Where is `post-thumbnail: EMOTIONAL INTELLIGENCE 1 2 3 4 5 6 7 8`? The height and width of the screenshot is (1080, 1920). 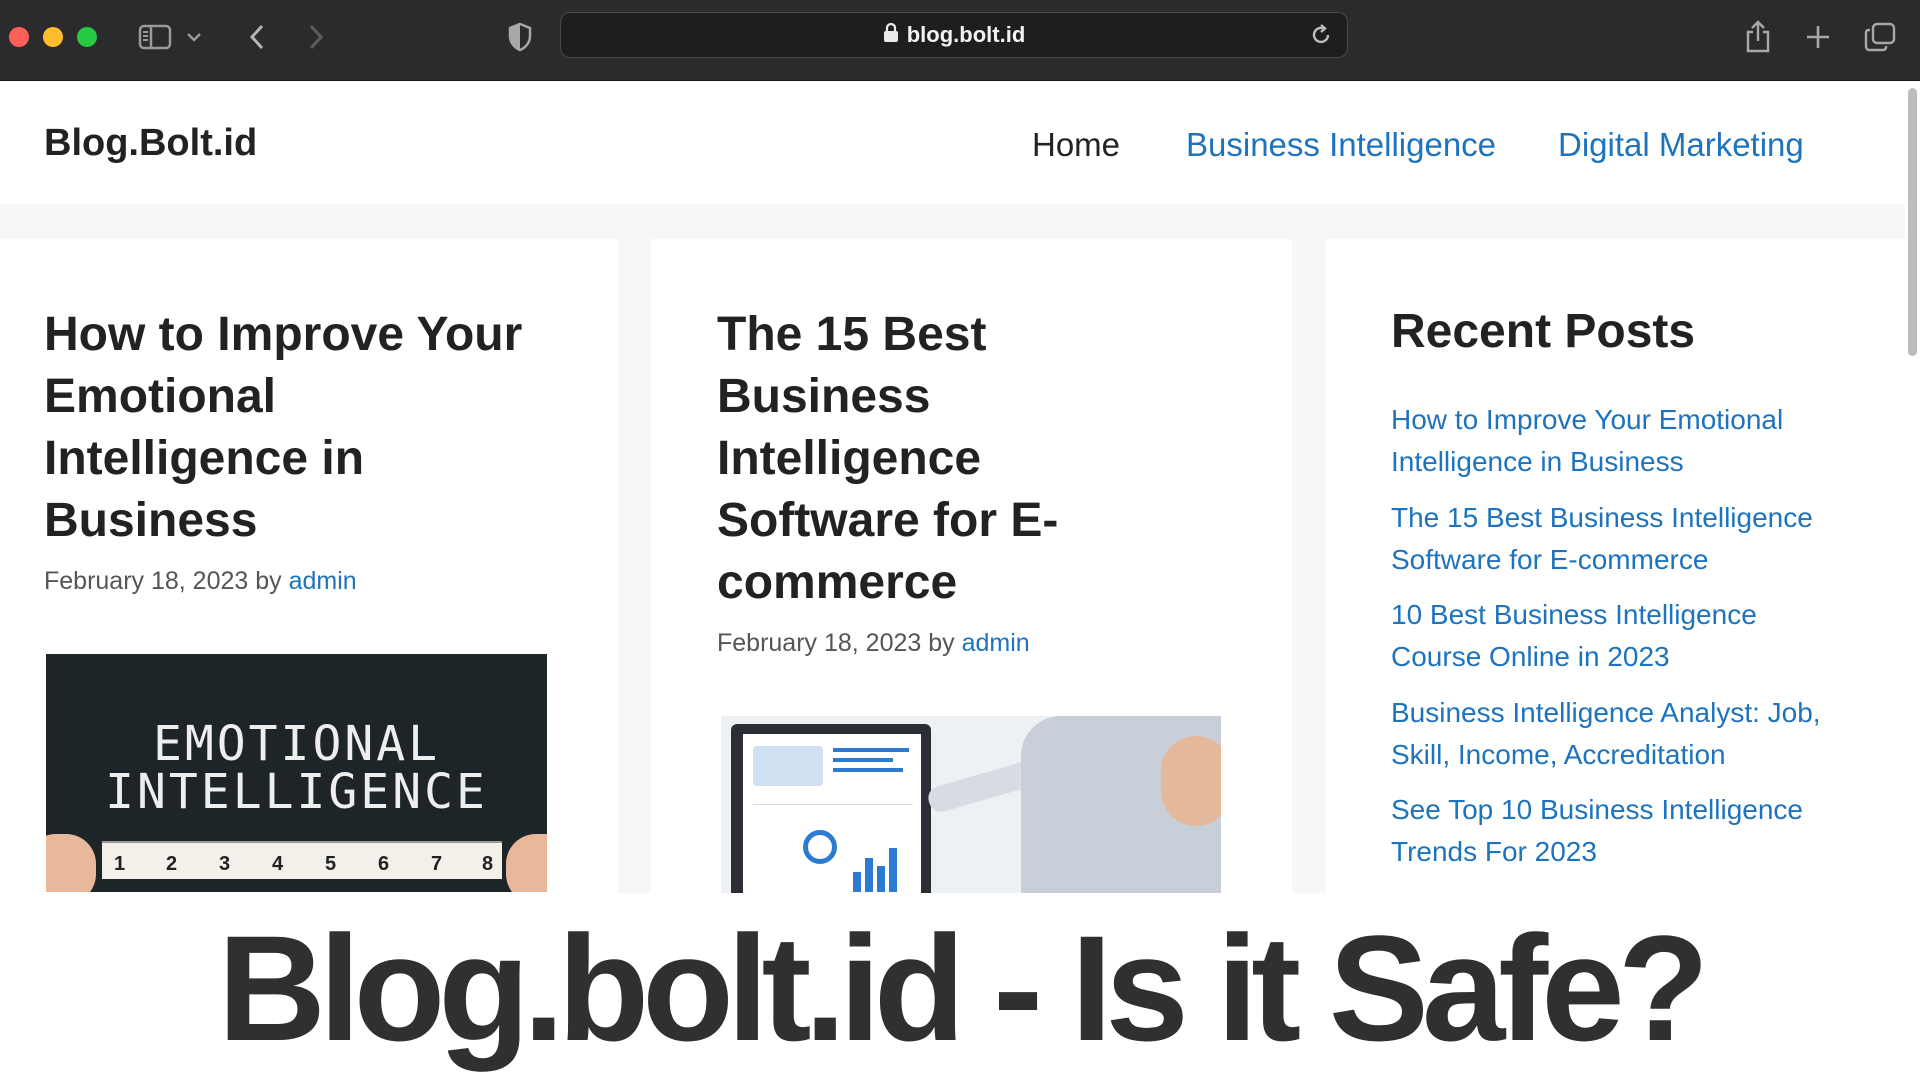
post-thumbnail: EMOTIONAL INTELLIGENCE 1 2 3 4 5 6 7 8 is located at coordinates (296, 773).